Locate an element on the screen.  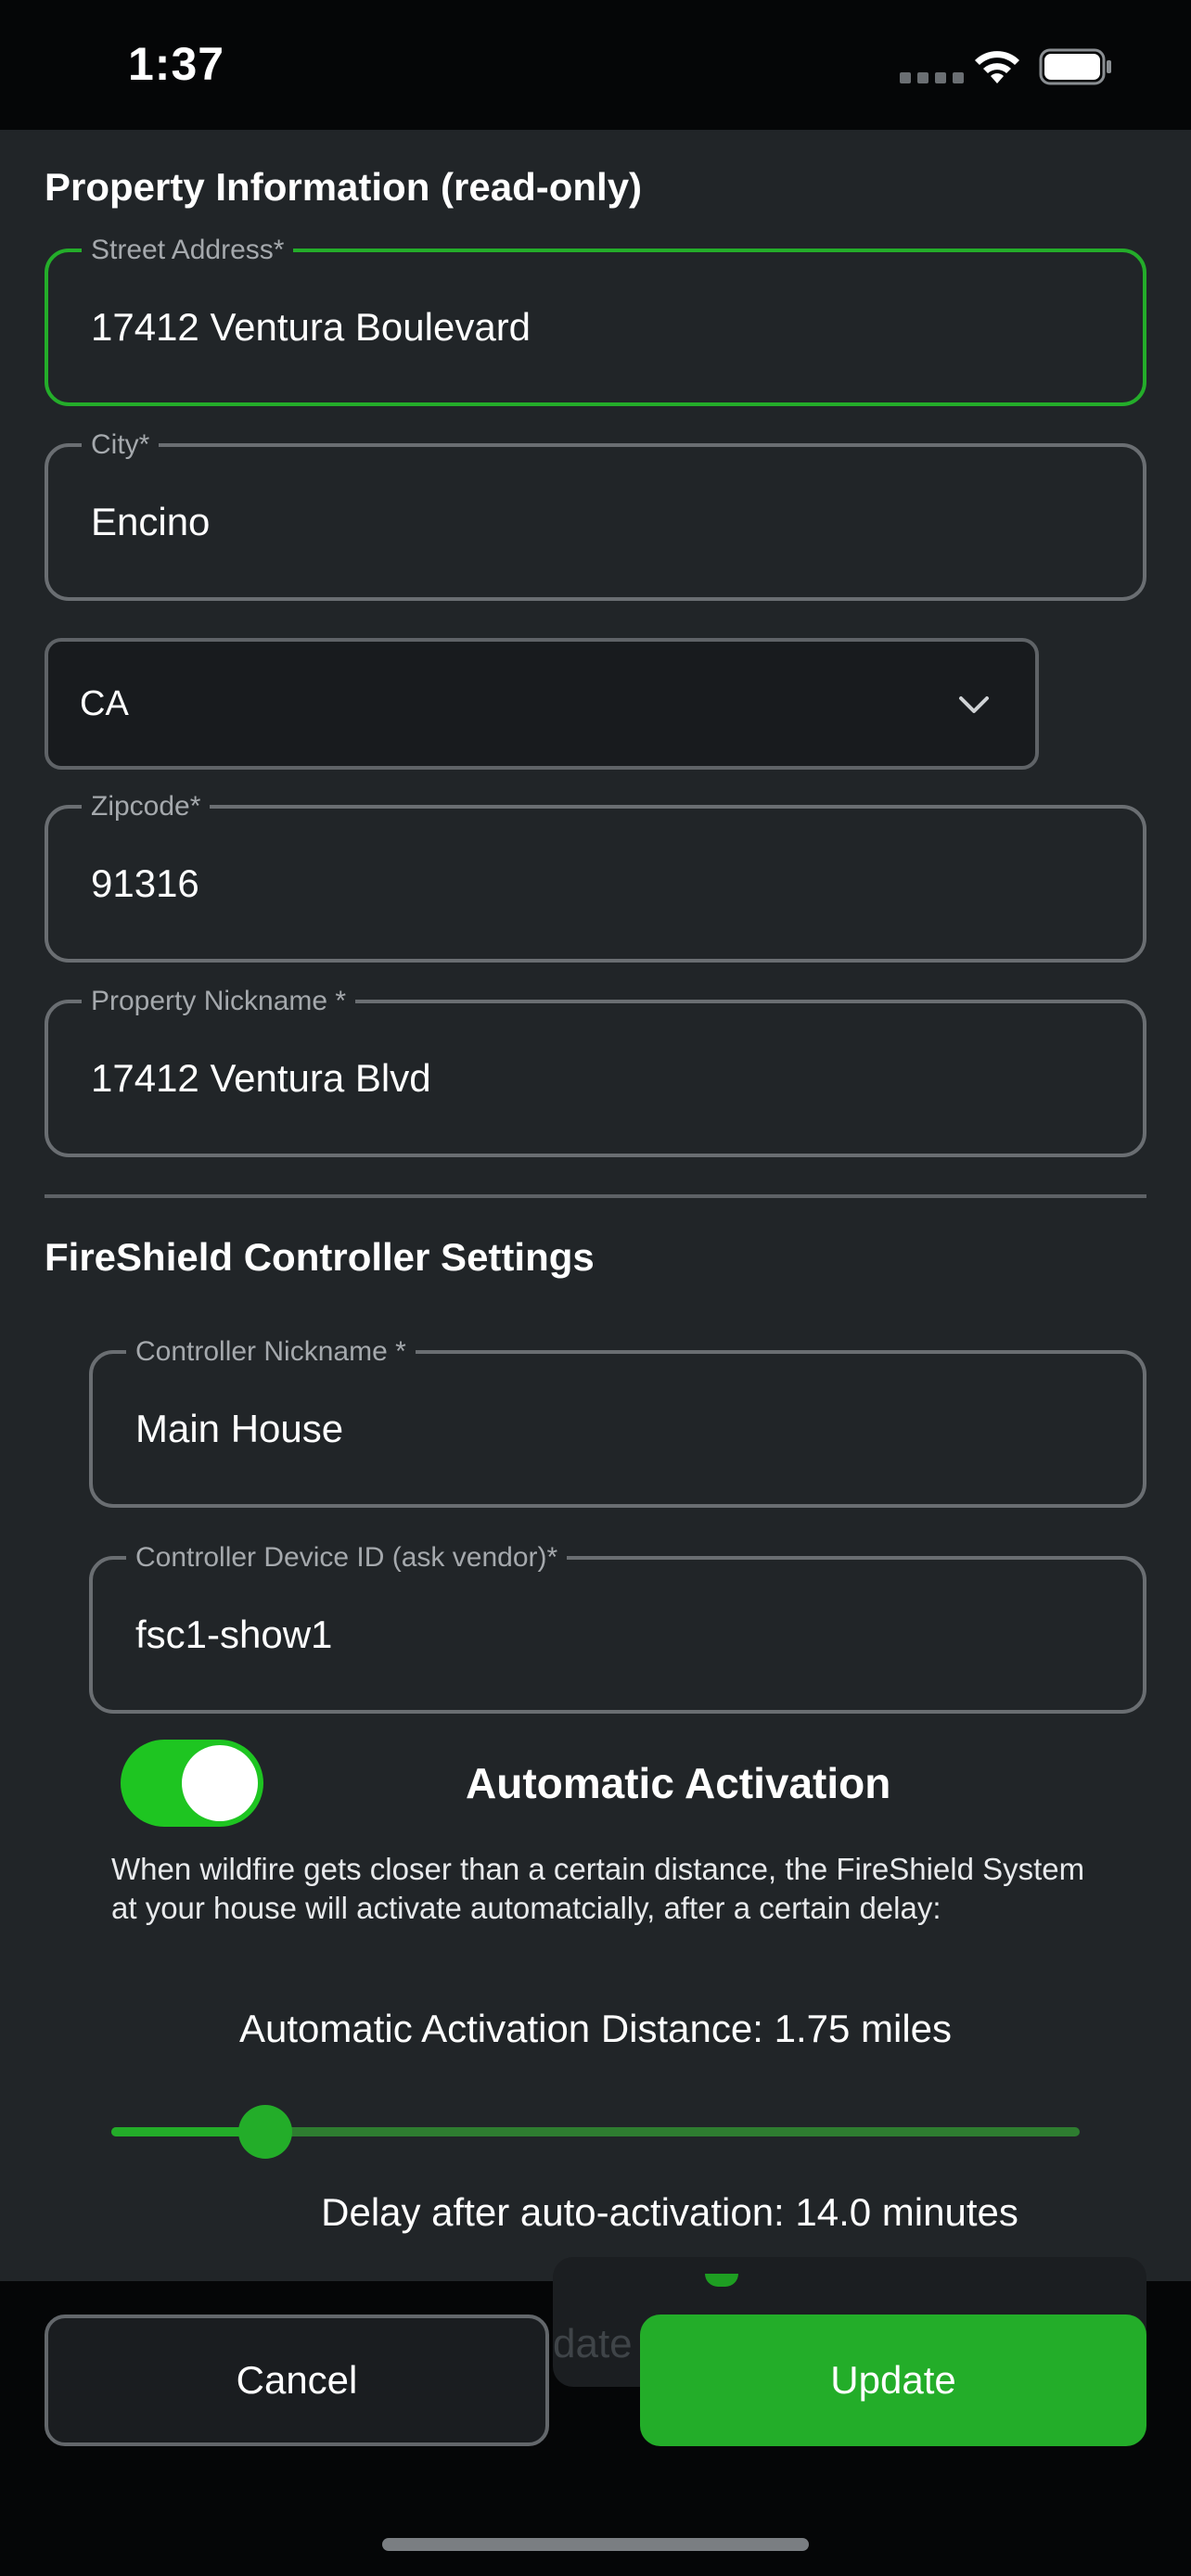
status-bar: 1:37 is located at coordinates (595, 65).